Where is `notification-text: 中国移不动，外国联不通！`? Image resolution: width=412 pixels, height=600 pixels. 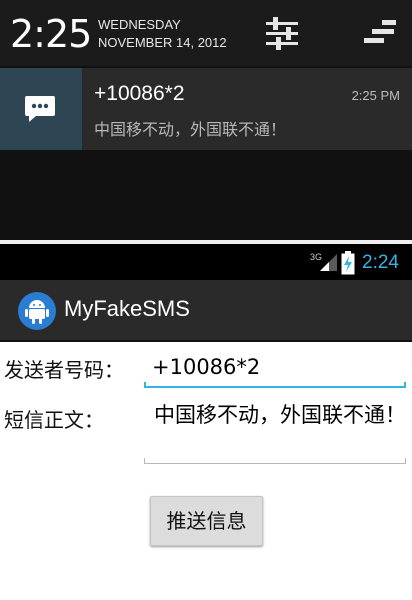
notification-text: 中国移不动，外国联不通！ is located at coordinates (190, 129).